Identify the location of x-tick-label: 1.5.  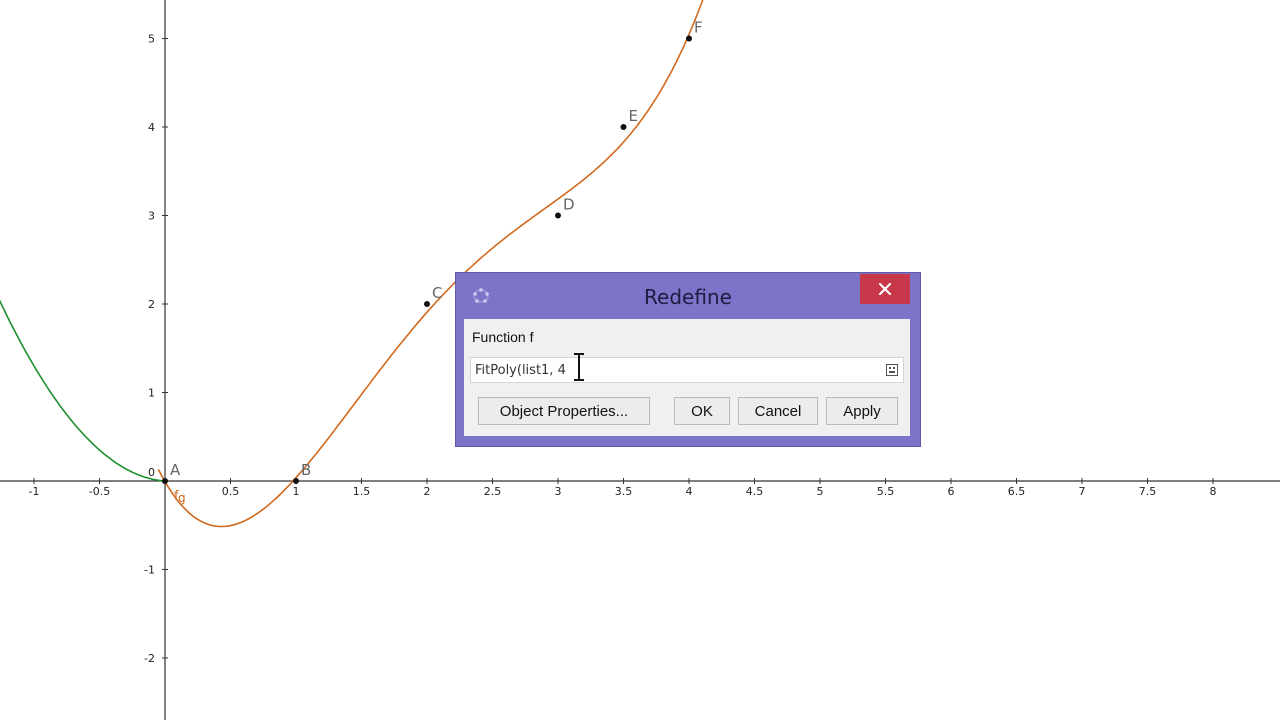
(362, 491).